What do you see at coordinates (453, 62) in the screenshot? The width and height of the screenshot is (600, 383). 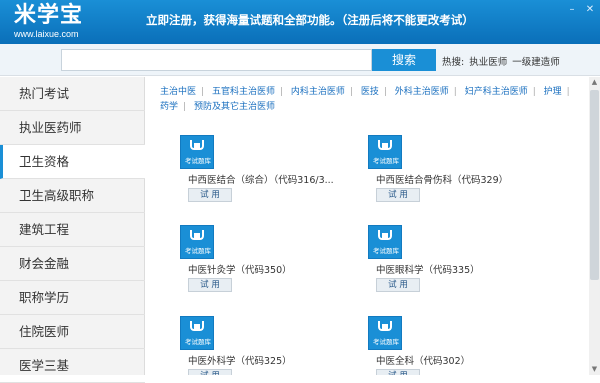 I see `hot-search-label: 热搜:` at bounding box center [453, 62].